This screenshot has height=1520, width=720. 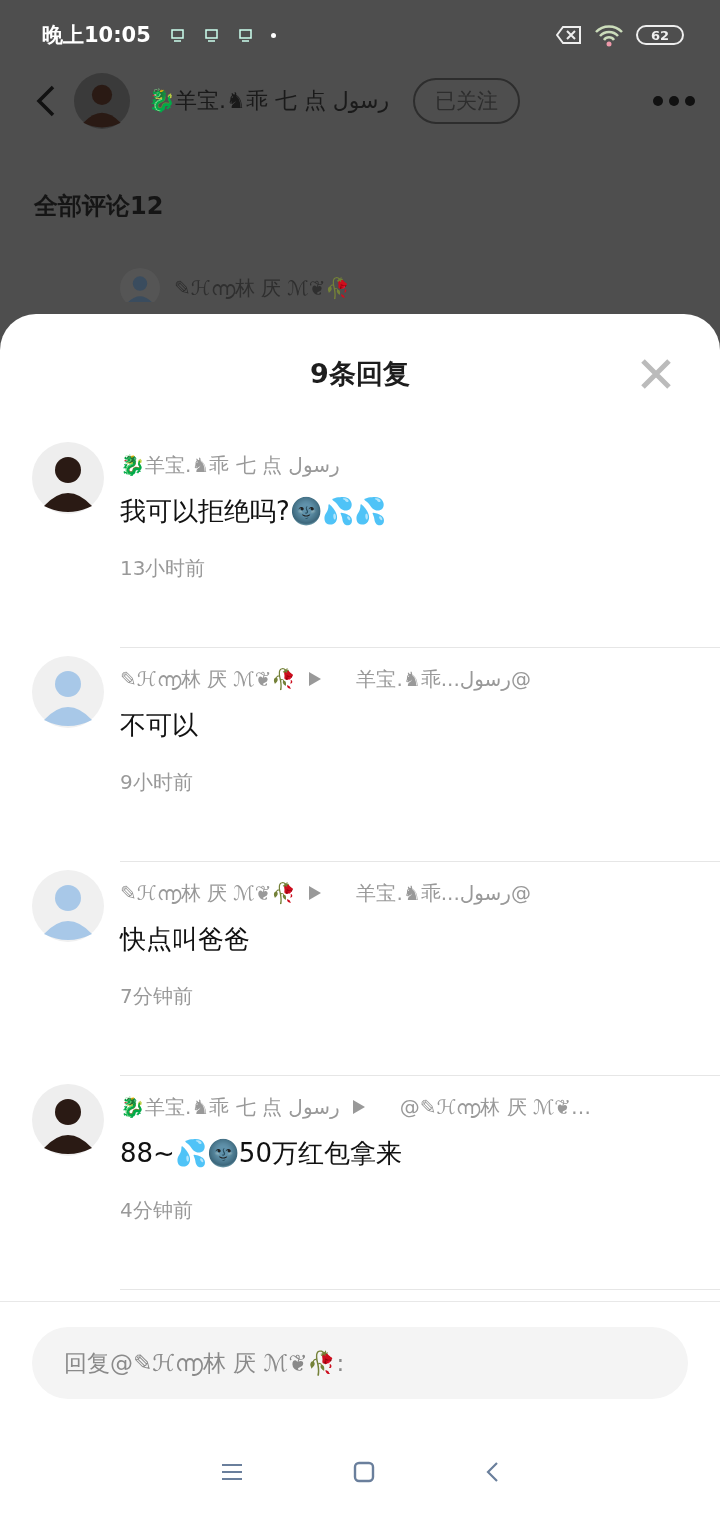 I want to click on reply-time: 4分钟前, so click(x=157, y=1210).